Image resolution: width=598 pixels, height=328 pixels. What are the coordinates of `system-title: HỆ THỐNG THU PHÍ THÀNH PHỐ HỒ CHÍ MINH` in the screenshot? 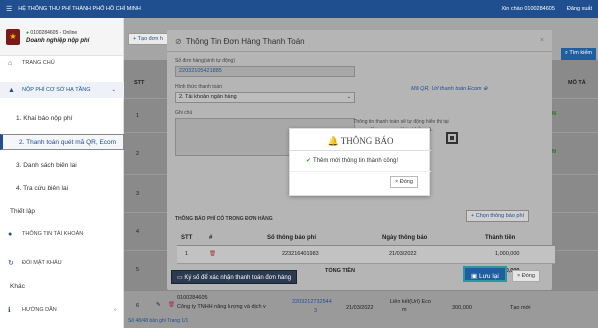 It's located at (79, 9).